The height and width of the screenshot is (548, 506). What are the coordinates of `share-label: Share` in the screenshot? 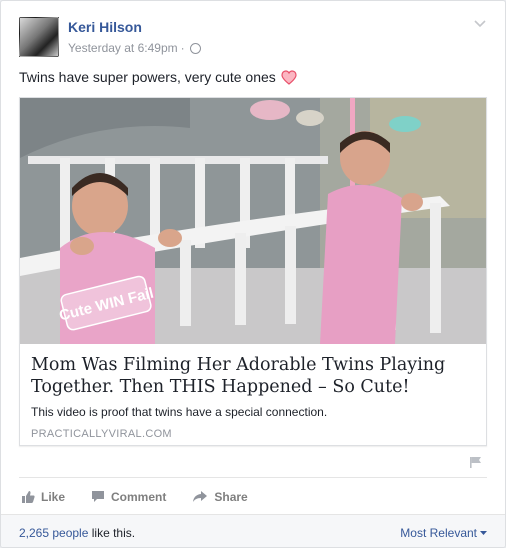 It's located at (231, 496).